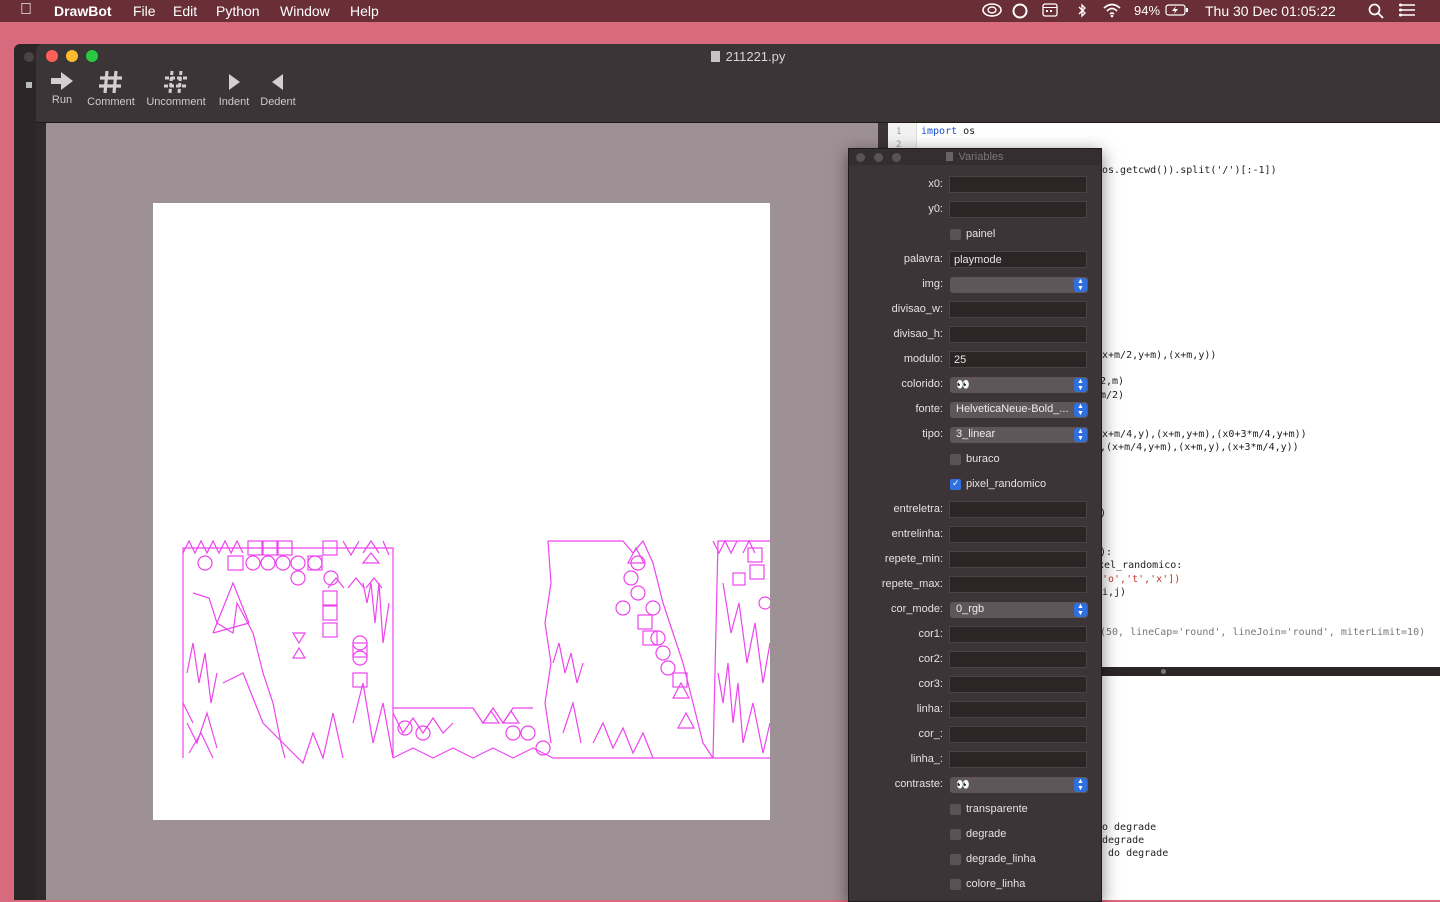  What do you see at coordinates (1018, 259) in the screenshot?
I see `palavra-field: playmode` at bounding box center [1018, 259].